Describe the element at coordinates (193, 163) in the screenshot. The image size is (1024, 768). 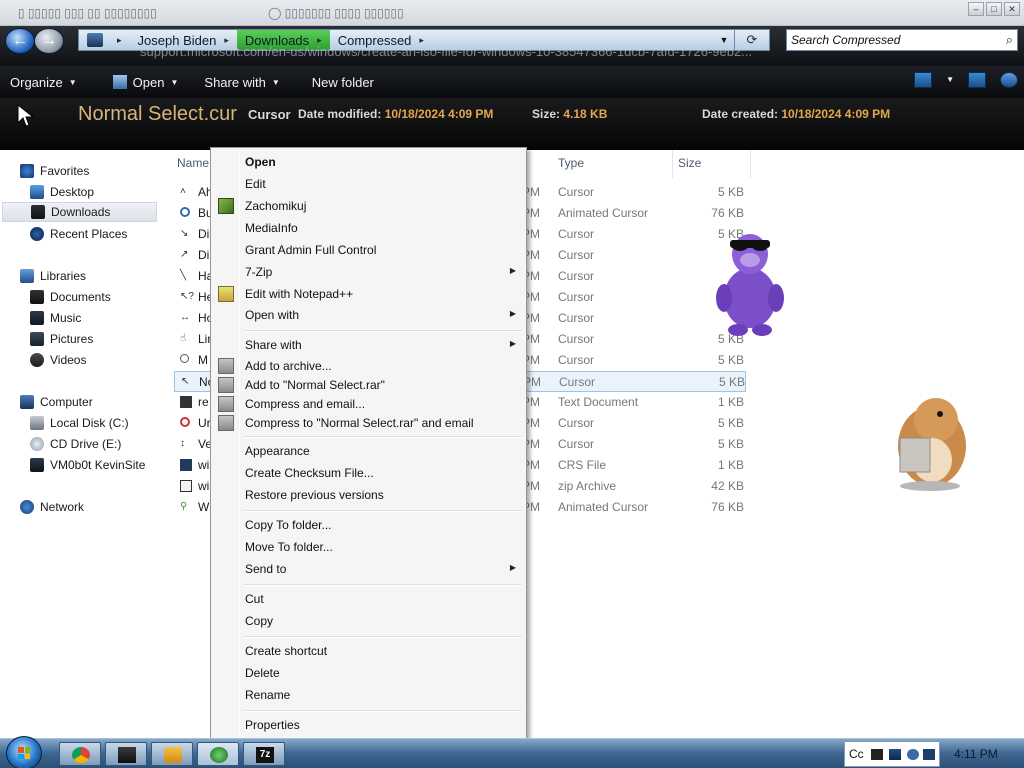
I see `column-header-name: Name` at that location.